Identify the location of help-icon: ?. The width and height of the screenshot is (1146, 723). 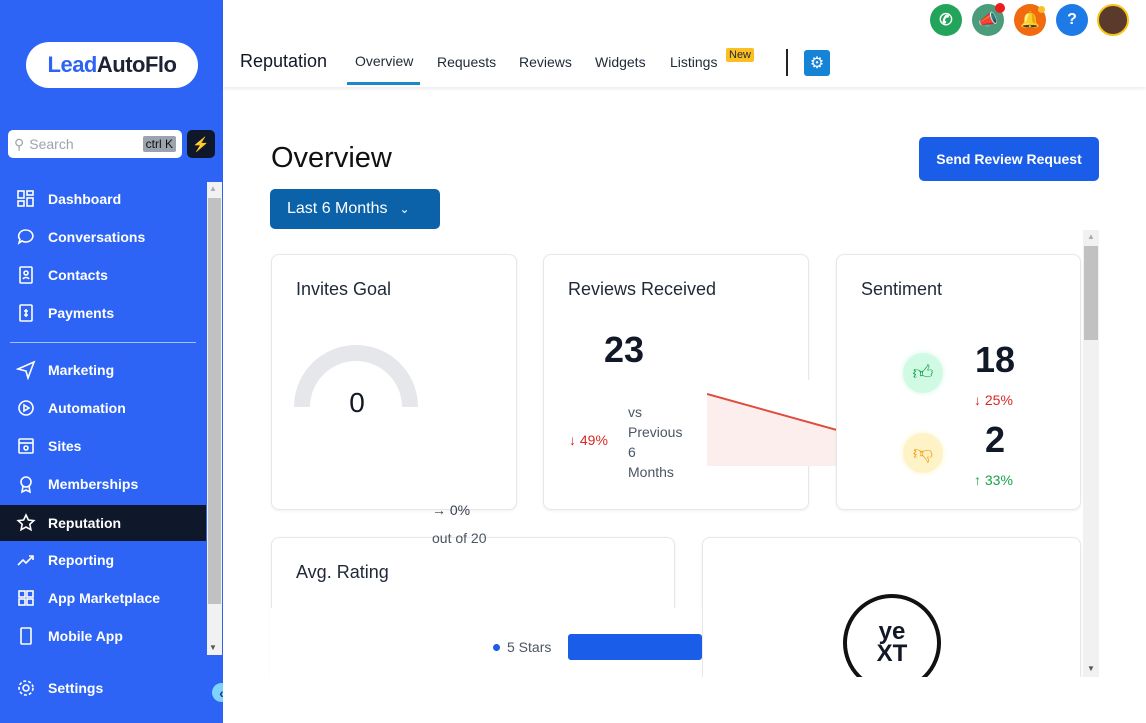
(1072, 20).